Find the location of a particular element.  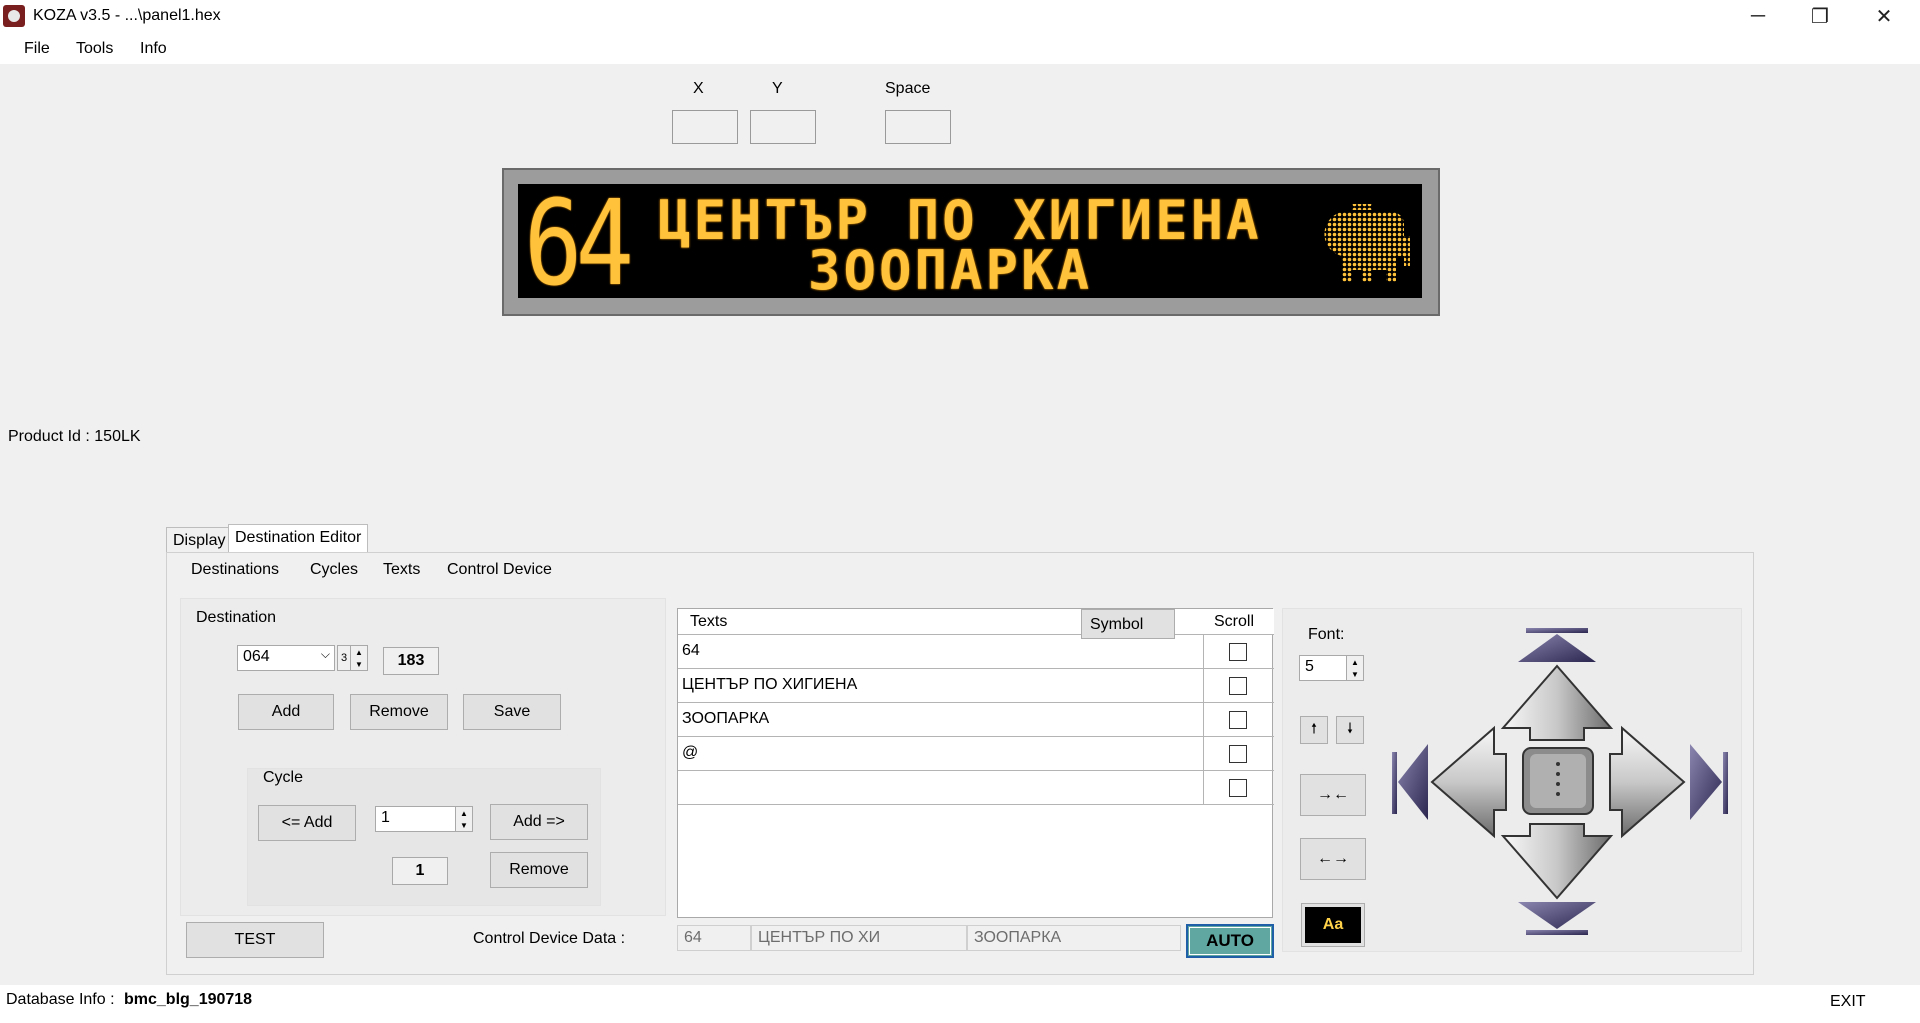

database-info-label: Database Info : is located at coordinates (60, 999).